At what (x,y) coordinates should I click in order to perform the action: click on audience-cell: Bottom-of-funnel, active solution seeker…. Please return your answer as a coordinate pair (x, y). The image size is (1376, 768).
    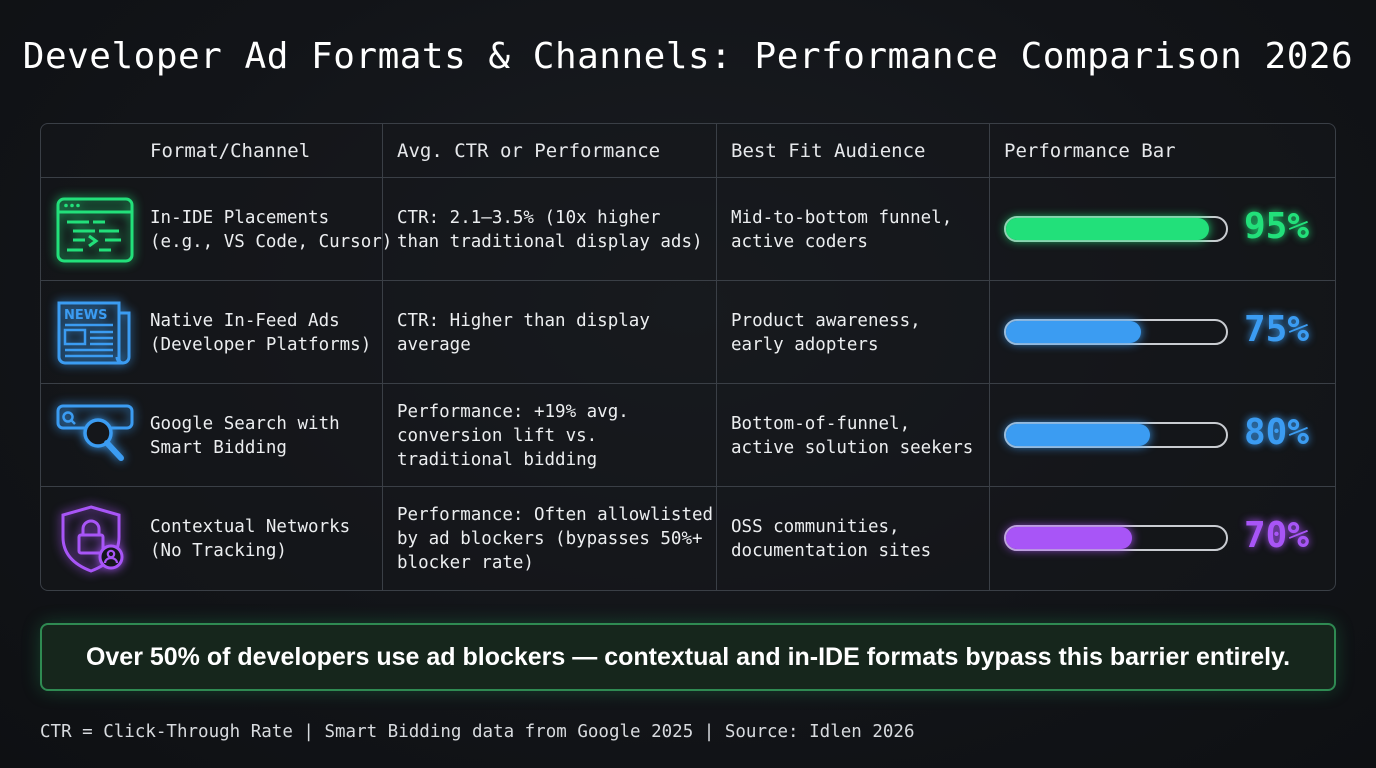
    Looking at the image, I should click on (852, 435).